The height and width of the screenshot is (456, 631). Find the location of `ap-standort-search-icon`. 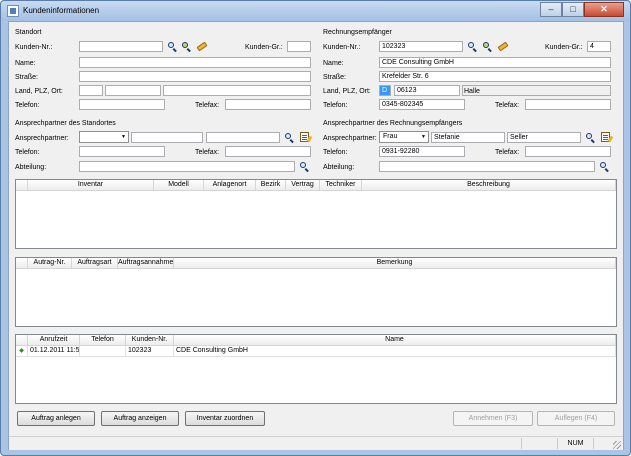

ap-standort-search-icon is located at coordinates (289, 137).